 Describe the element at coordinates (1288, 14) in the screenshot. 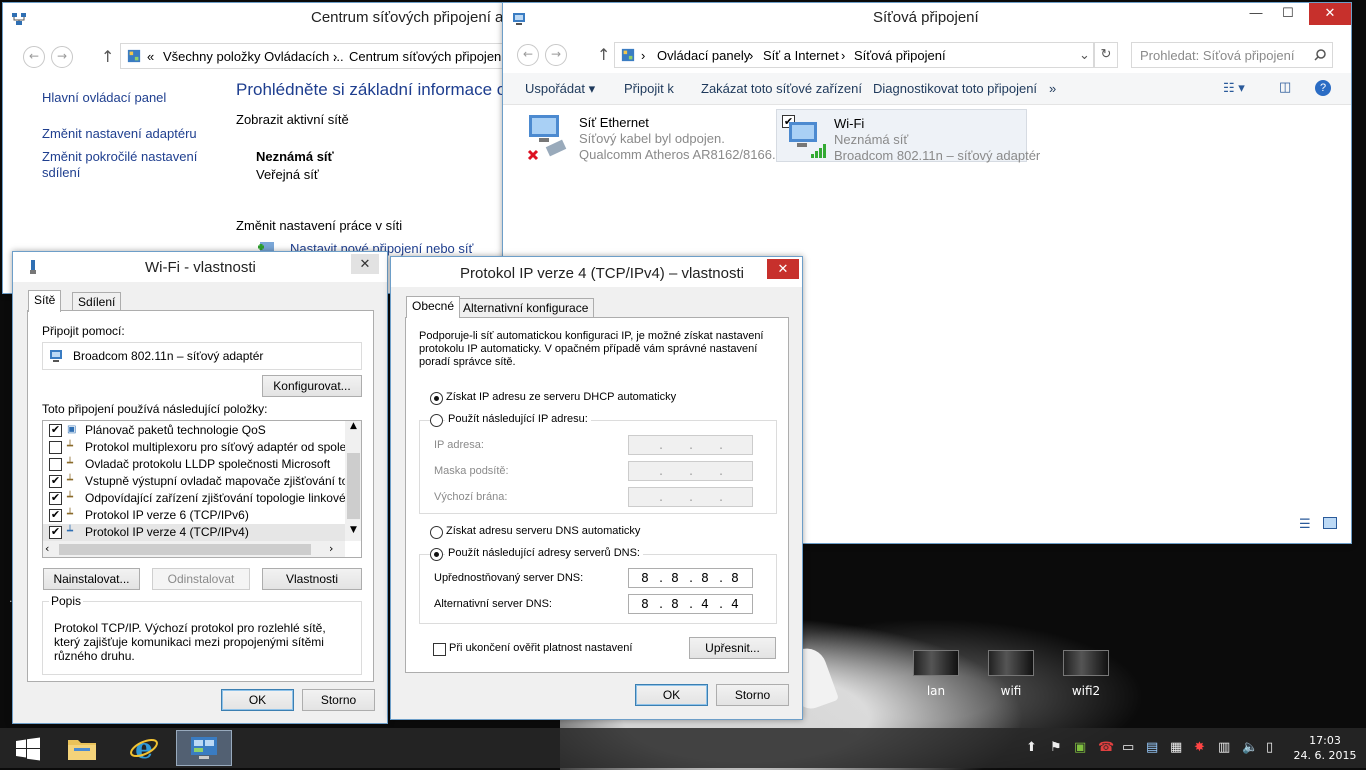

I see `maximize-button: ☐` at that location.